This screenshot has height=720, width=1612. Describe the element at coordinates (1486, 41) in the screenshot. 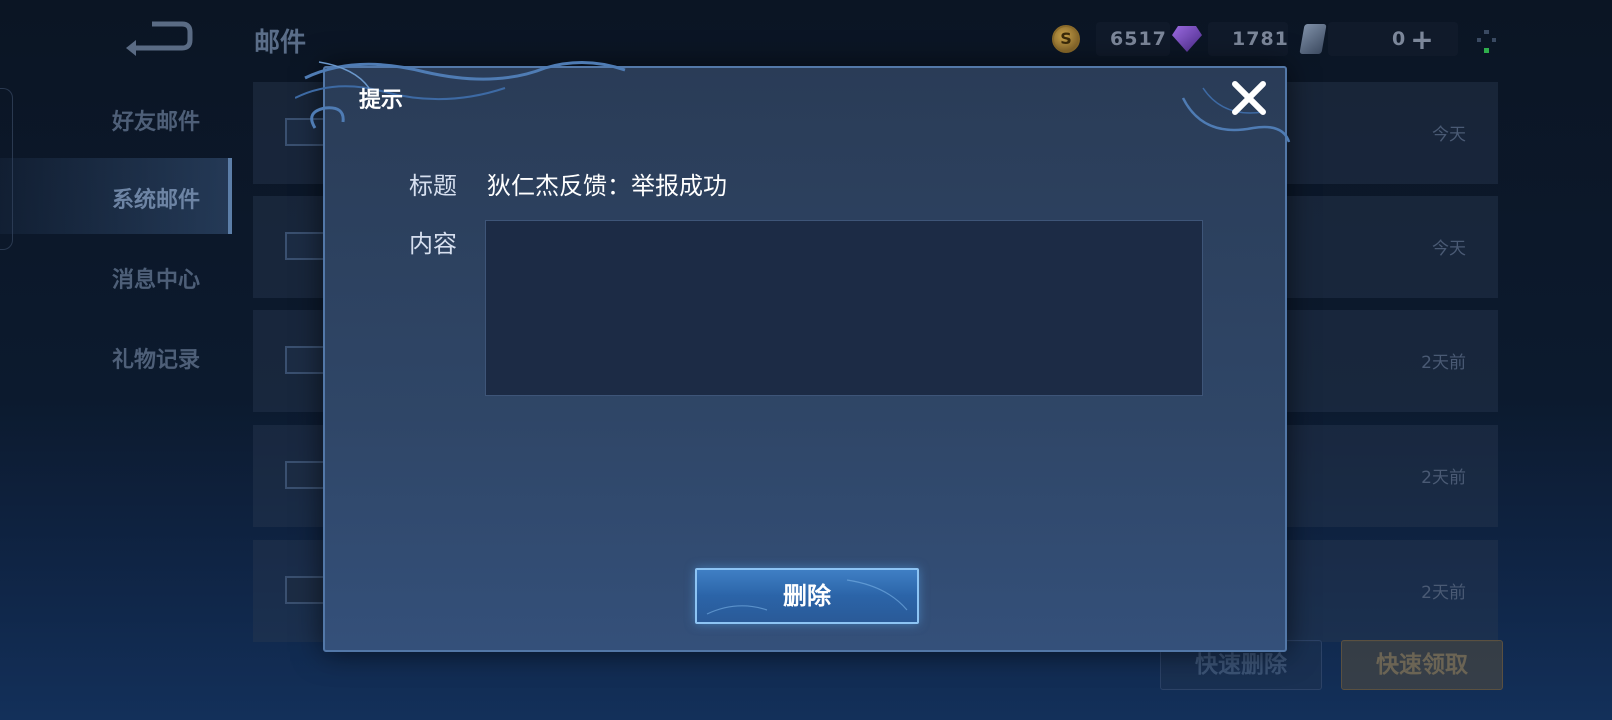

I see `wifi-icon` at that location.